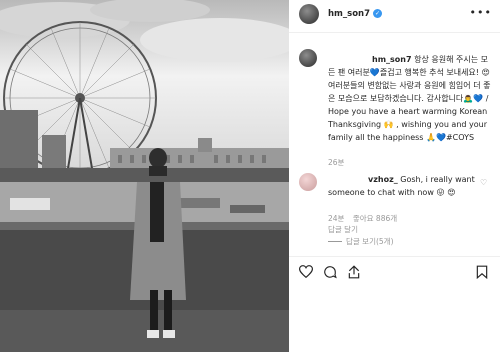 The image size is (500, 352). I want to click on comment-meta: 24분 좋아요 886개, so click(365, 218).